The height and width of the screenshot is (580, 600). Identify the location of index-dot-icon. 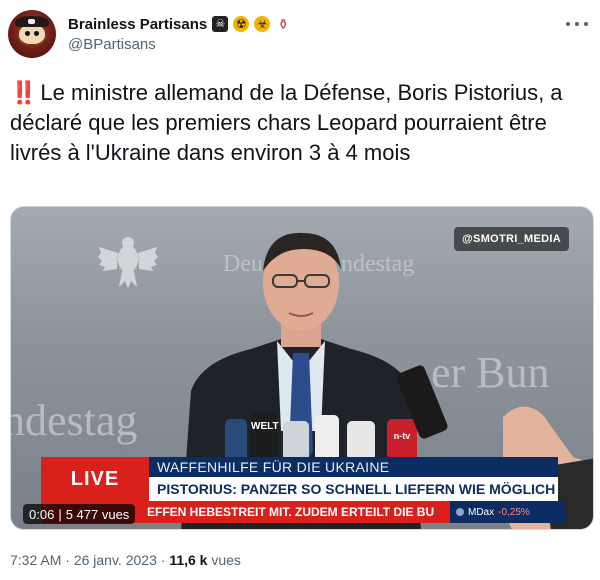
(460, 512).